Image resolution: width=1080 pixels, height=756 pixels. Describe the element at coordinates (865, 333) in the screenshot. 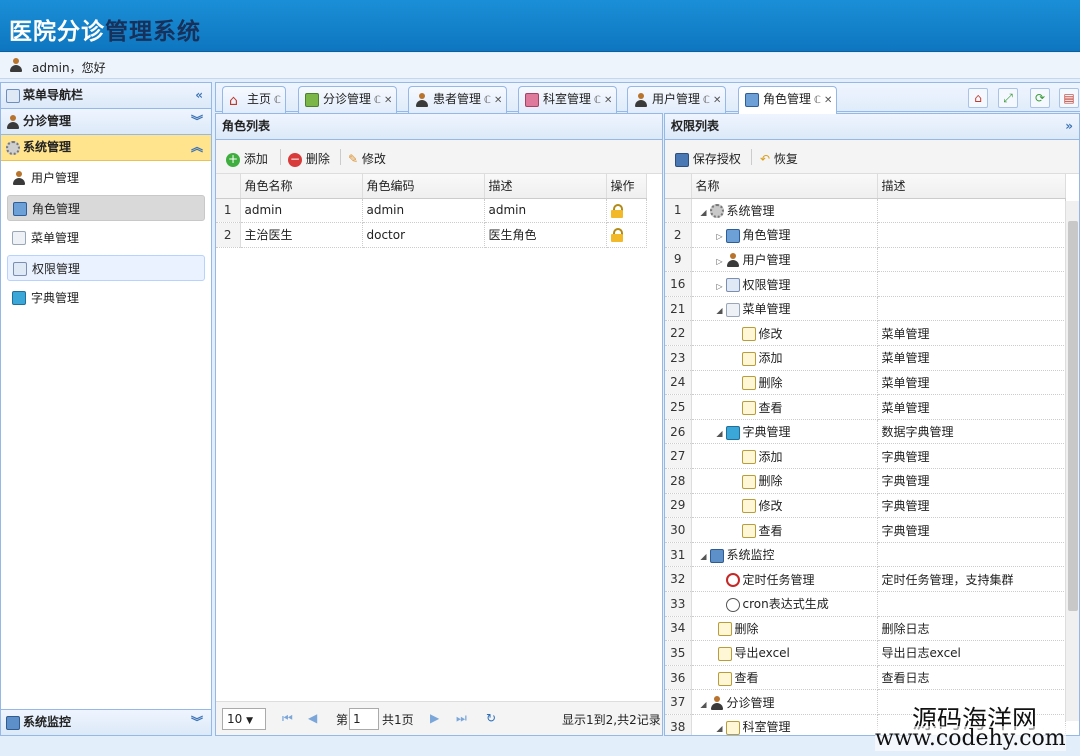

I see `tree-row: 22 修改 菜单管理` at that location.